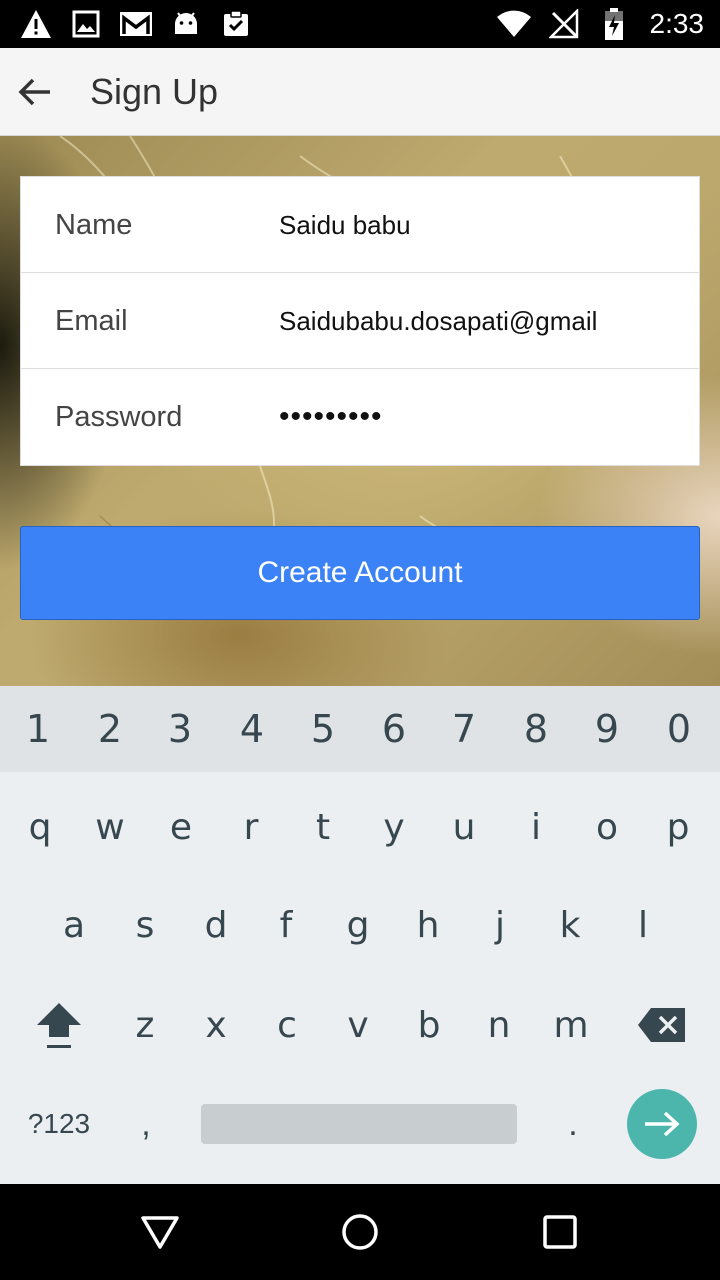 The width and height of the screenshot is (720, 1280). I want to click on shift-key, so click(59, 1025).